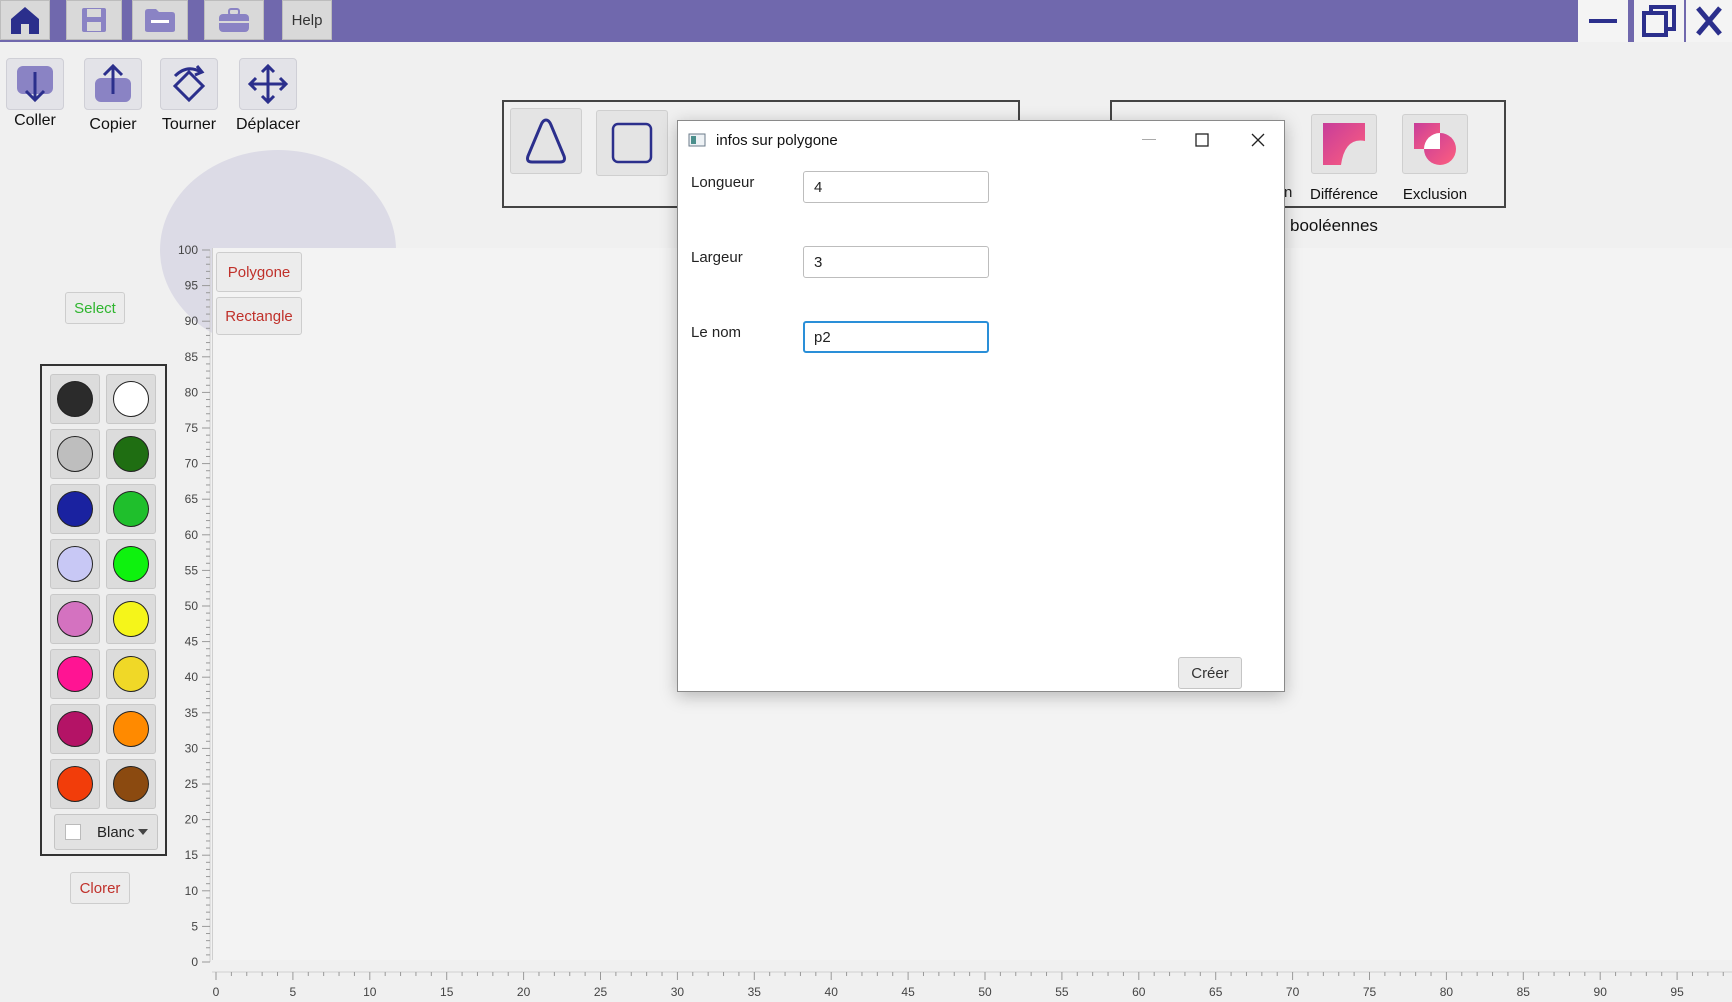 The image size is (1732, 1002). Describe the element at coordinates (1677, 992) in the screenshot. I see `x-tick-label: 95` at that location.